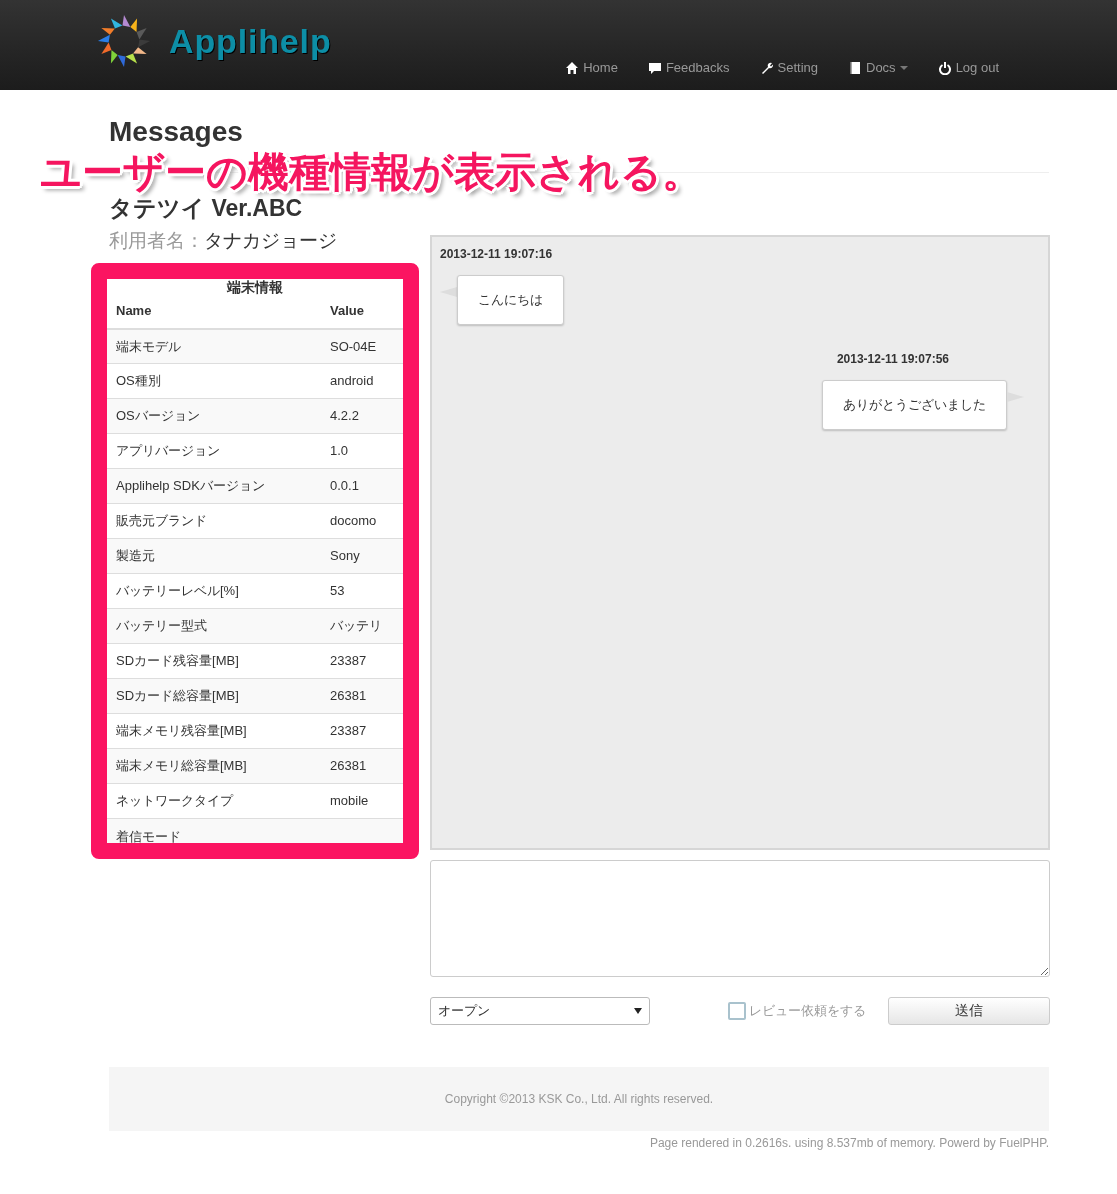  What do you see at coordinates (572, 67) in the screenshot?
I see `home-icon` at bounding box center [572, 67].